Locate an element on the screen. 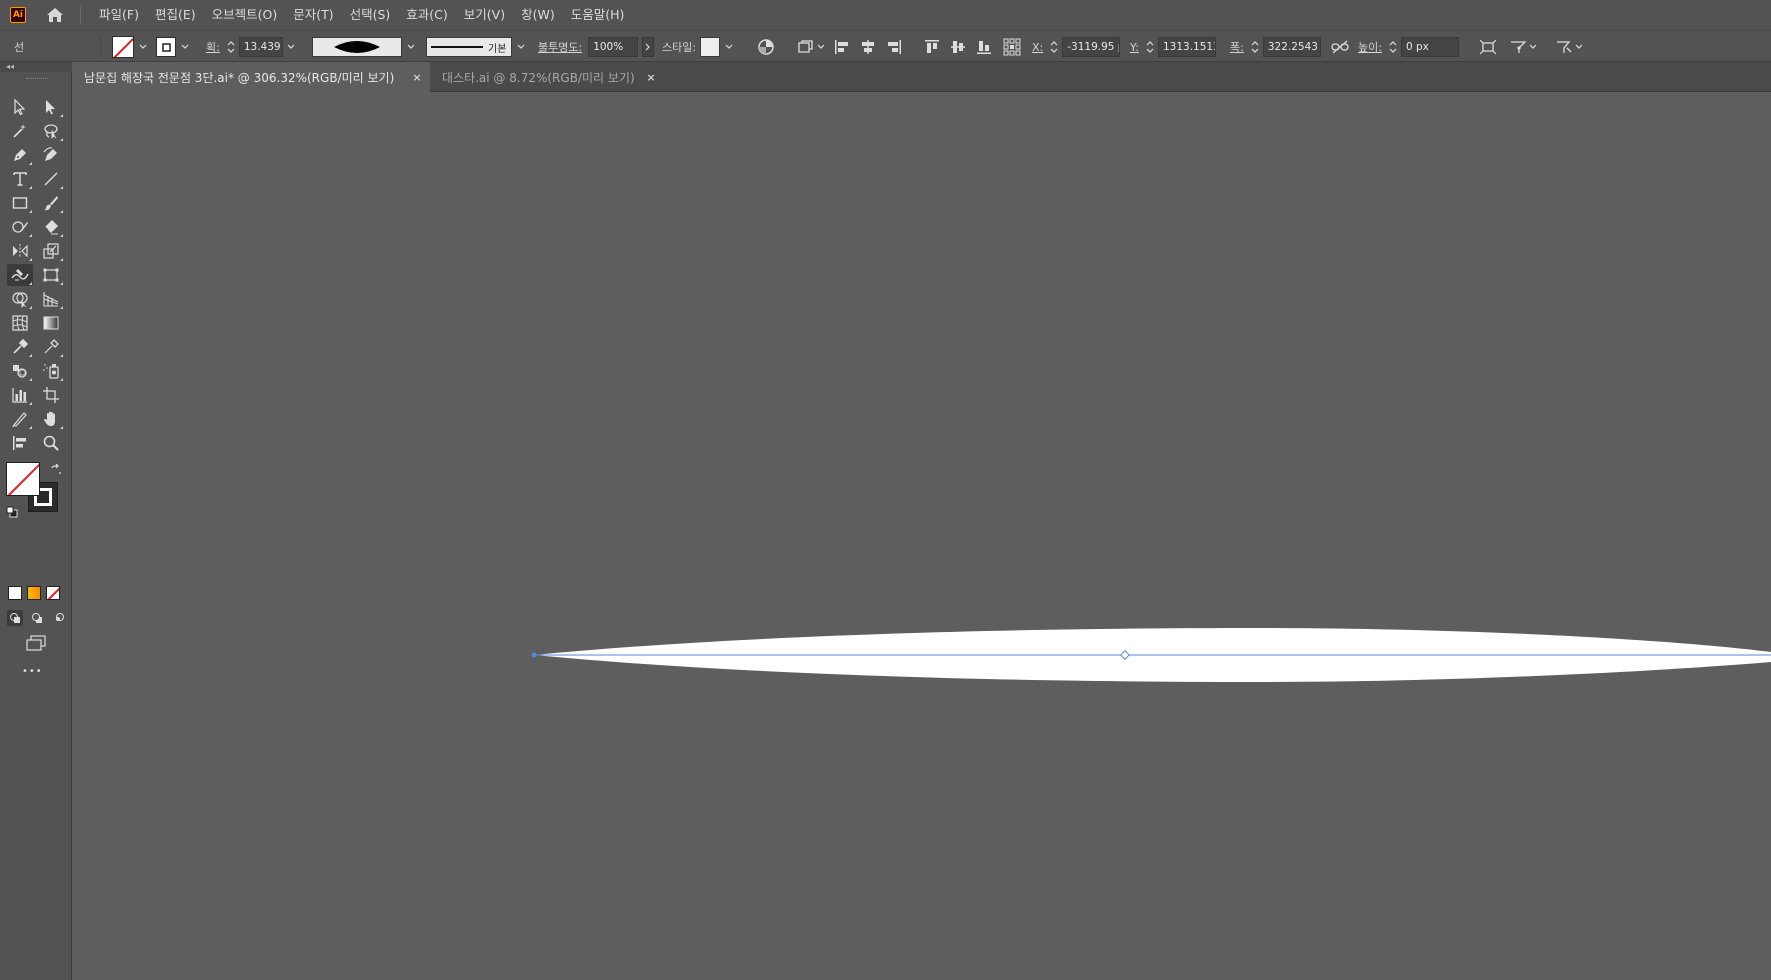  menu-object: 오브젝트(O) is located at coordinates (245, 15).